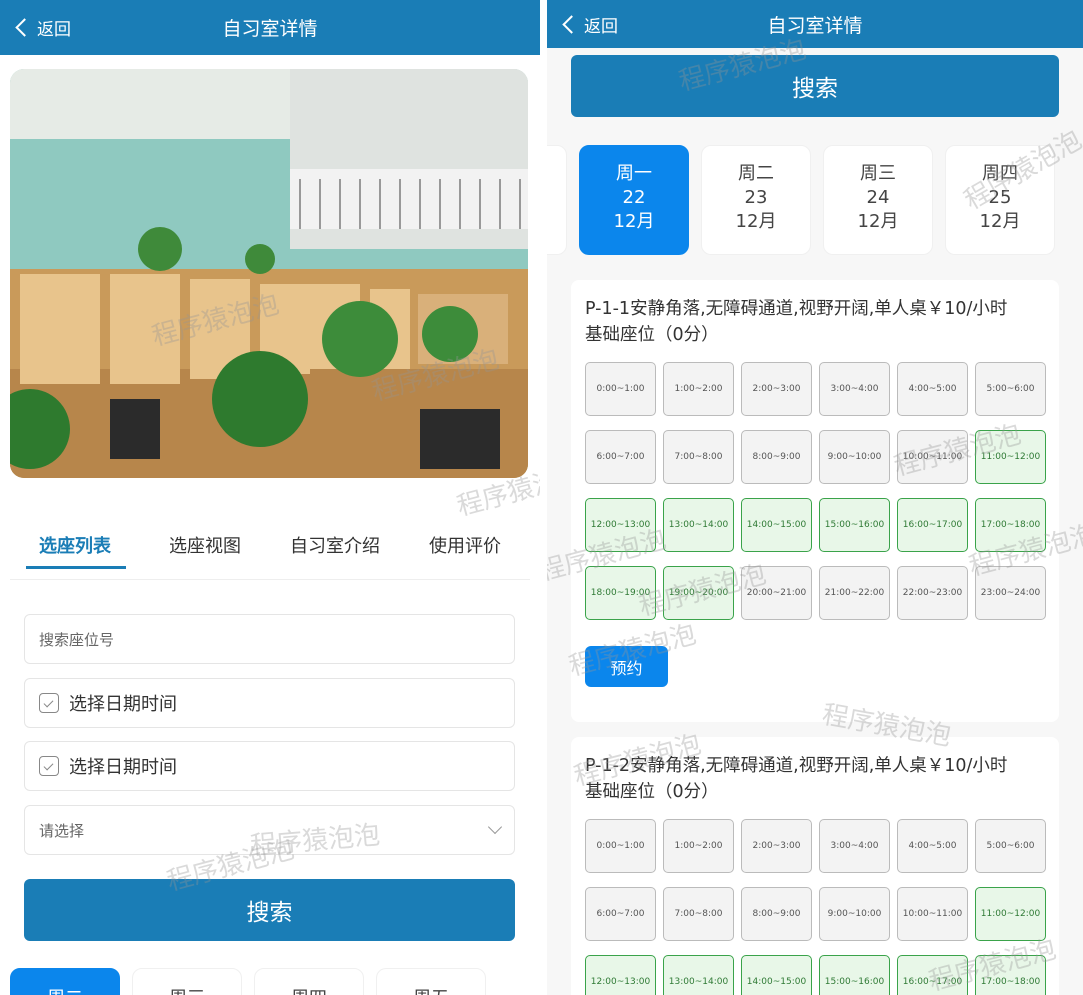 This screenshot has width=1083, height=995. Describe the element at coordinates (270, 27) in the screenshot. I see `header: 返回 自习室详情` at that location.